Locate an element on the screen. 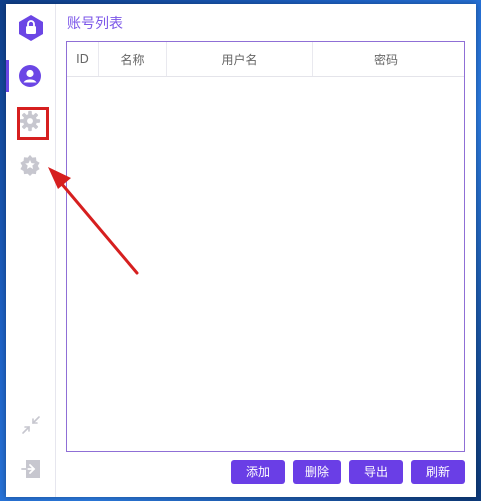 The image size is (481, 501). column-header-password: 密码 is located at coordinates (386, 59).